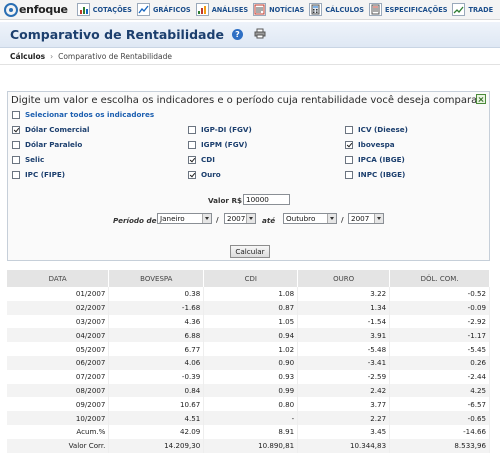 This screenshot has width=500, height=462. I want to click on valor-input: 10000, so click(266, 199).